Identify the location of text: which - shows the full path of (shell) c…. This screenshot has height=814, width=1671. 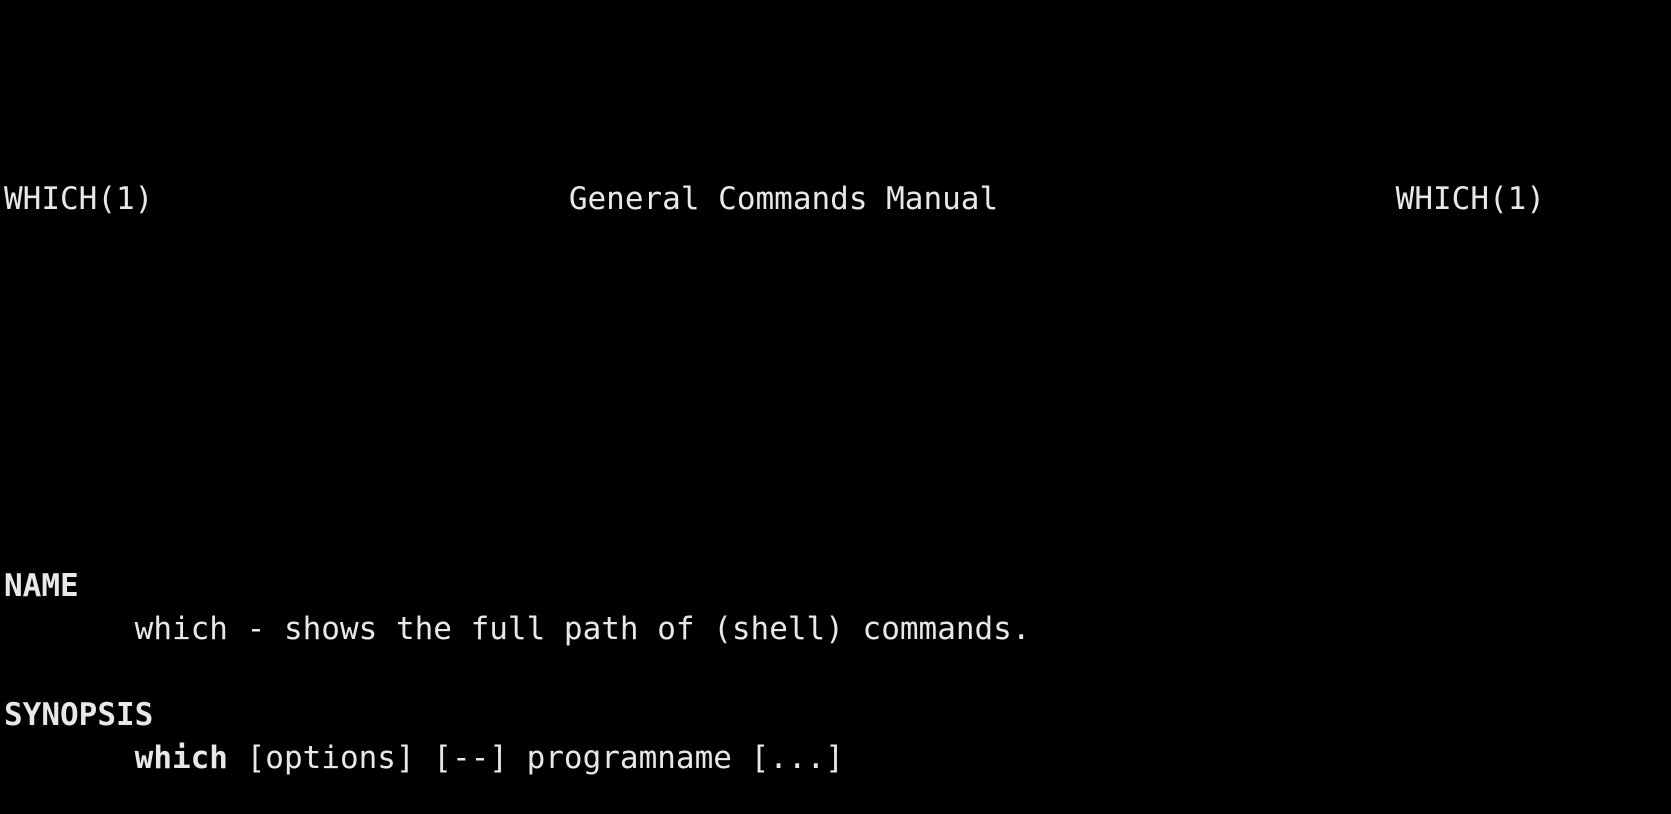
(582, 629).